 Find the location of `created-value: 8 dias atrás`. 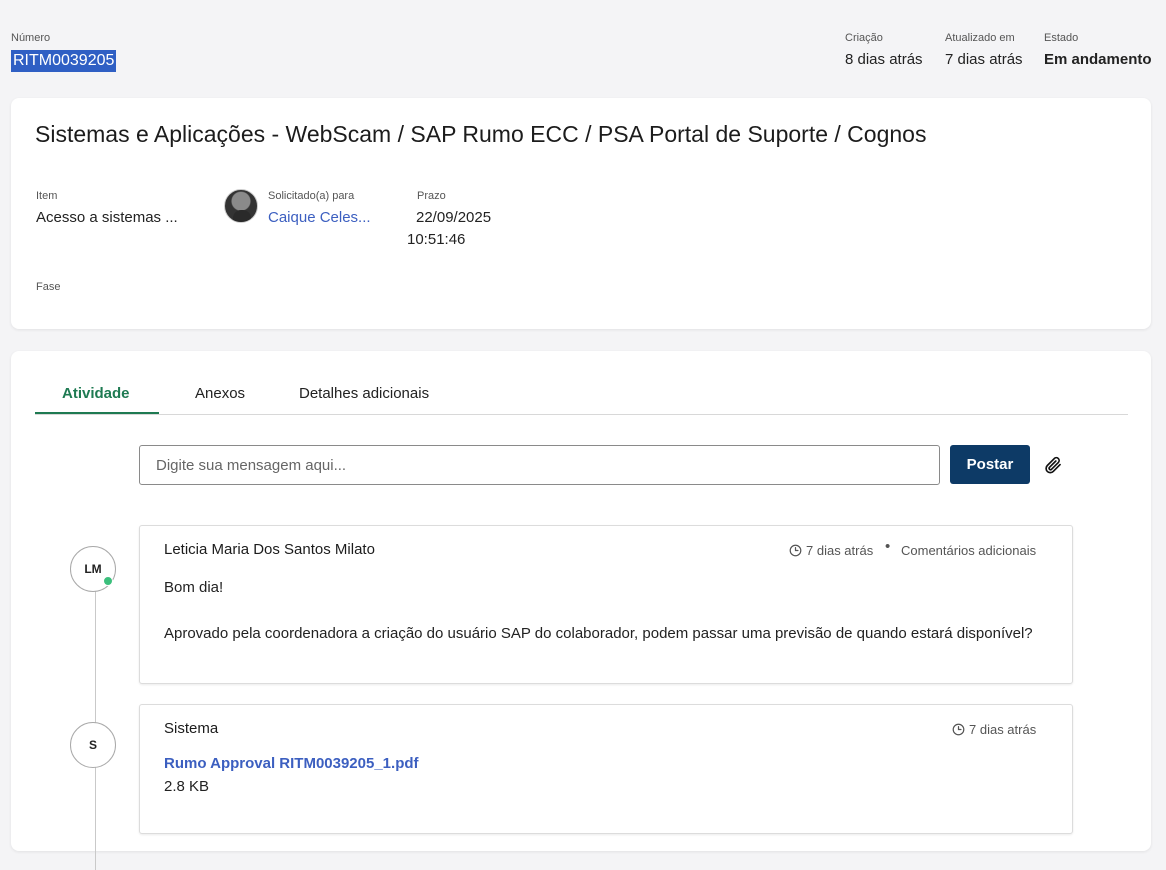

created-value: 8 dias atrás is located at coordinates (884, 59).